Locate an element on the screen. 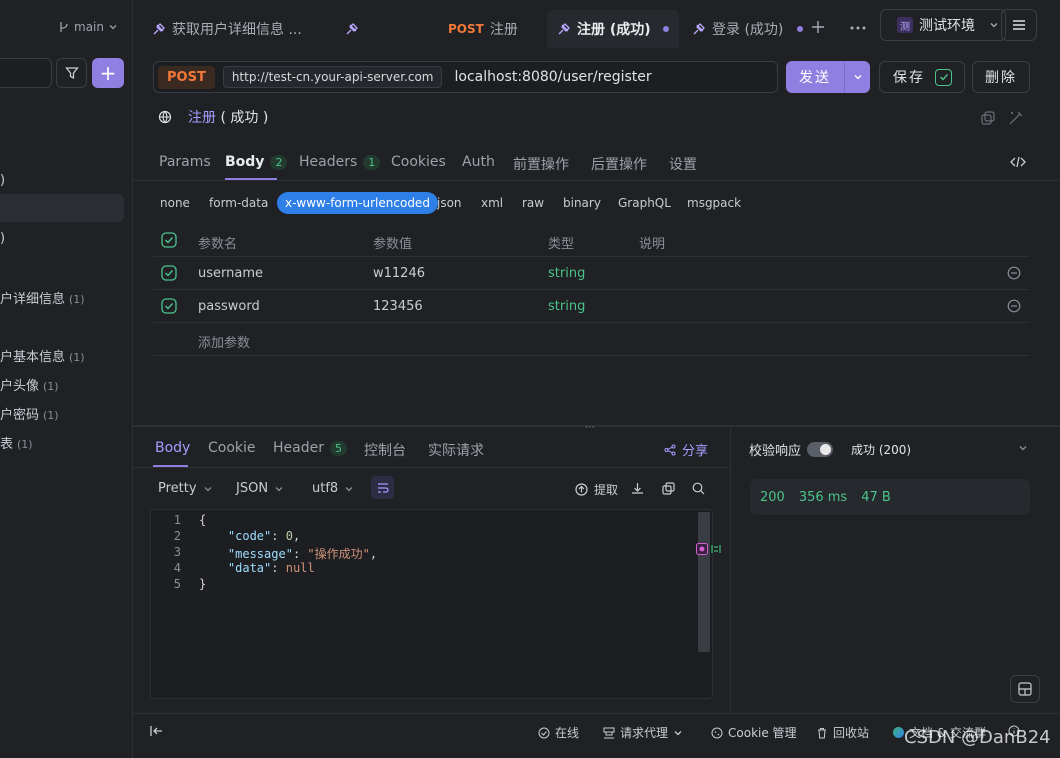  body-type-xml: xml is located at coordinates (492, 203).